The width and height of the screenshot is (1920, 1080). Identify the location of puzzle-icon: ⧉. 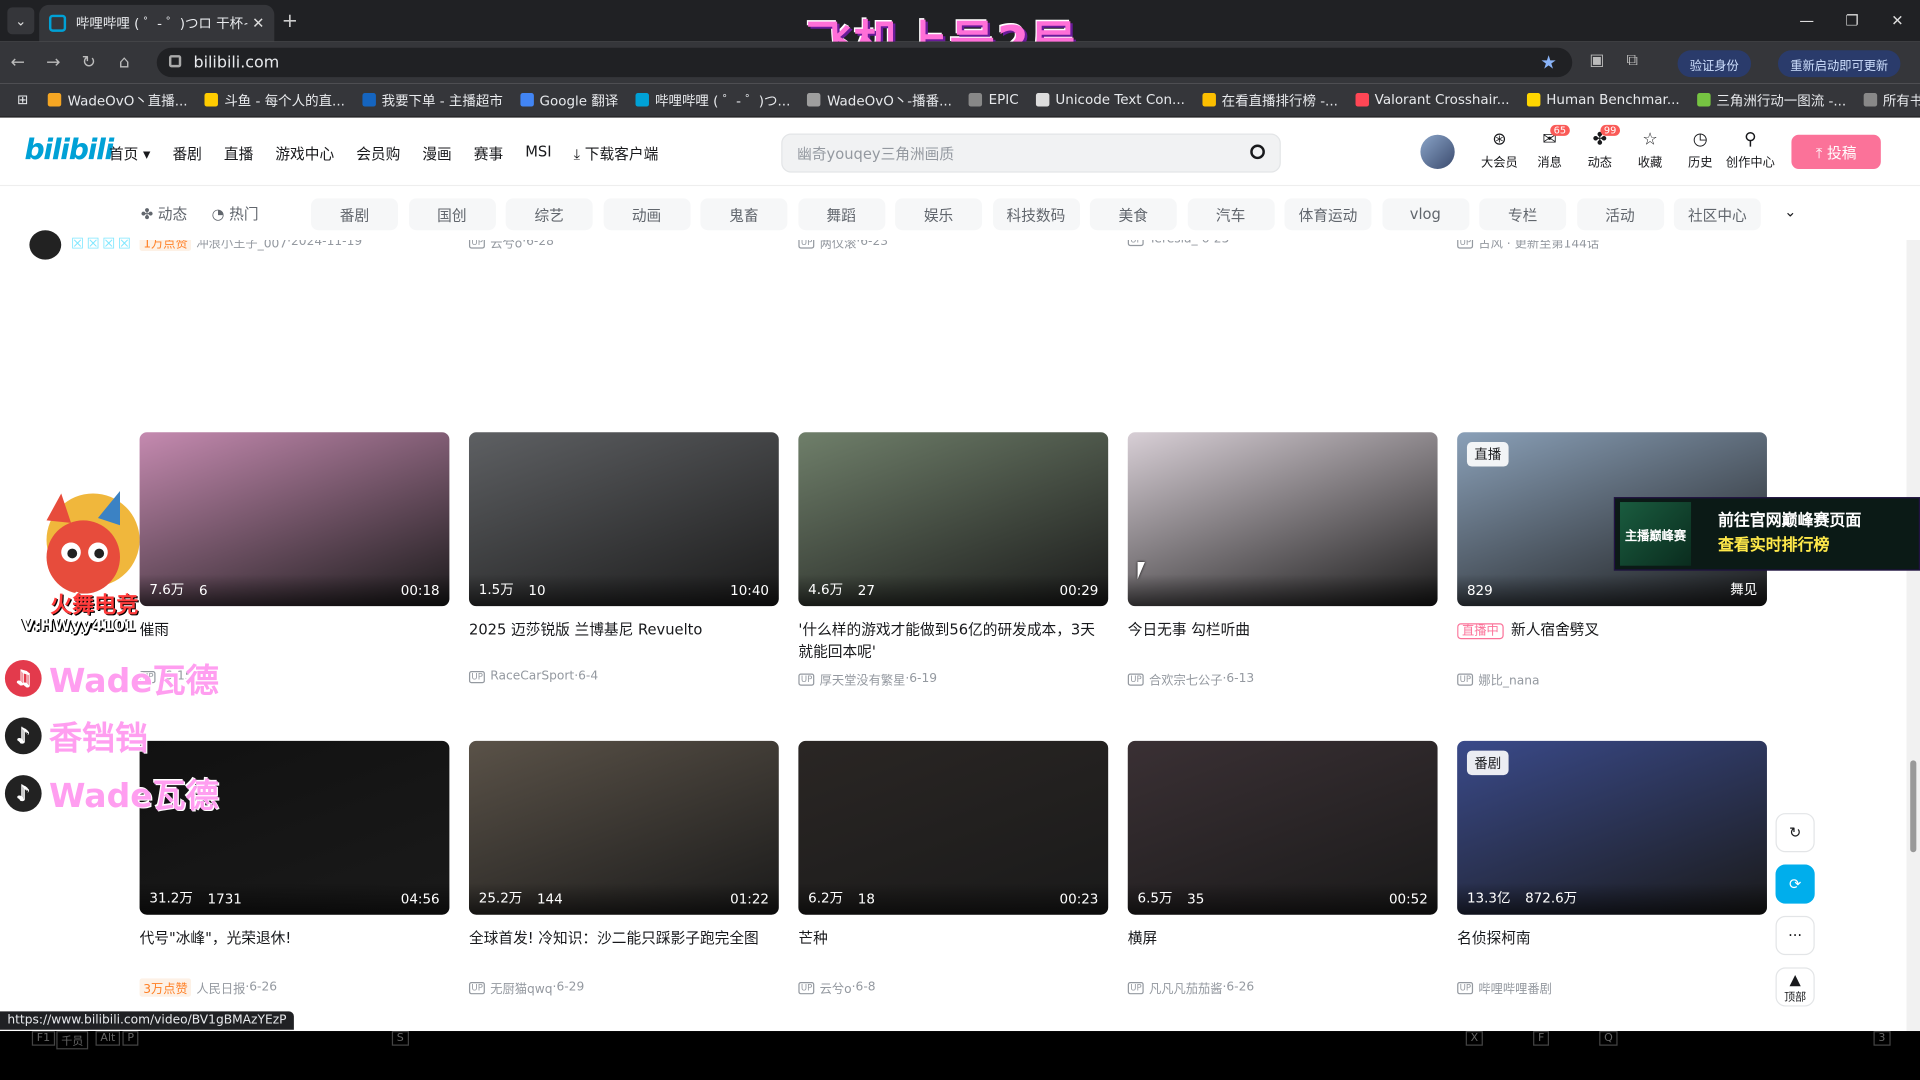
(1631, 60).